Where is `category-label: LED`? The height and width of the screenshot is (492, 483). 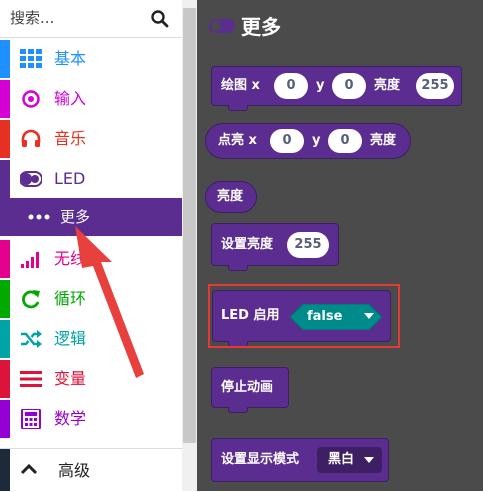 category-label: LED is located at coordinates (70, 178).